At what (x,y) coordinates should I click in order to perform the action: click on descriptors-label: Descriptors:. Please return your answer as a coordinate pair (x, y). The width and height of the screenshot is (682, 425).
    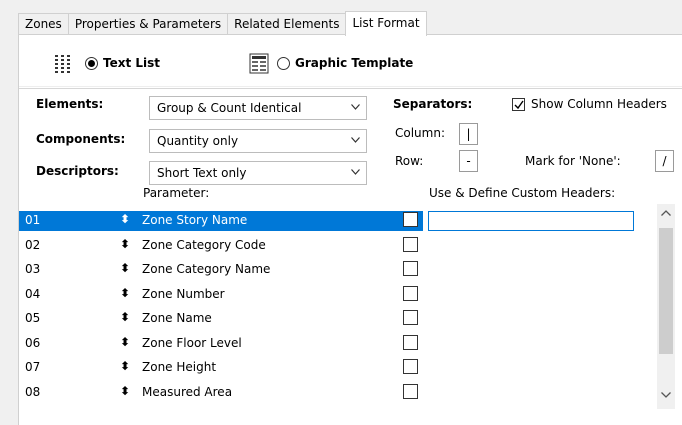
    Looking at the image, I should click on (77, 171).